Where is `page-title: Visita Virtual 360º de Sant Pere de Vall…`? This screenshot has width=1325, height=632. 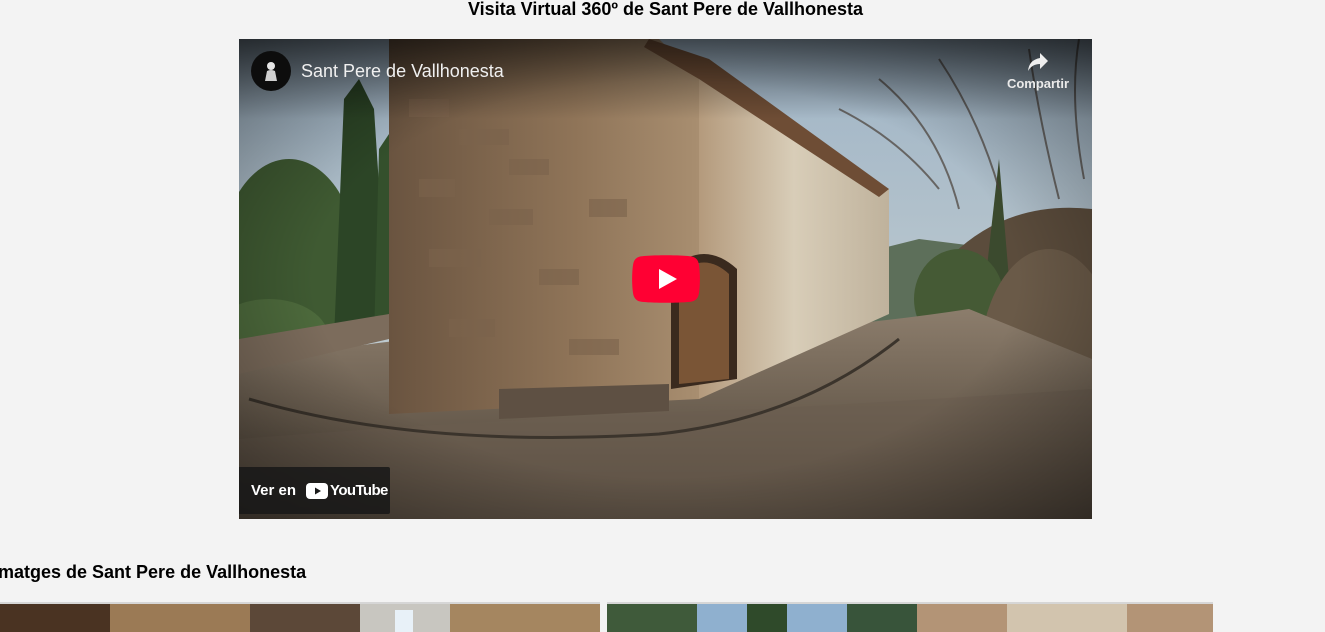 page-title: Visita Virtual 360º de Sant Pere de Vall… is located at coordinates (665, 9).